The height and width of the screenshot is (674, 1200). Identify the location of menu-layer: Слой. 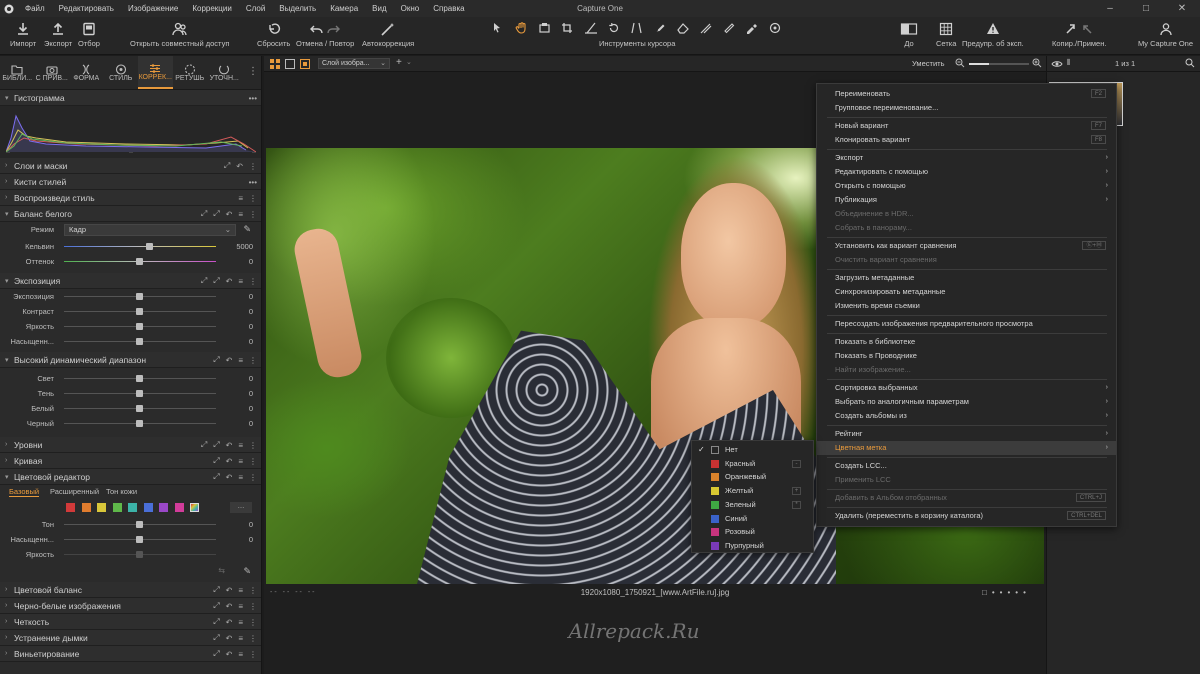
(255, 8).